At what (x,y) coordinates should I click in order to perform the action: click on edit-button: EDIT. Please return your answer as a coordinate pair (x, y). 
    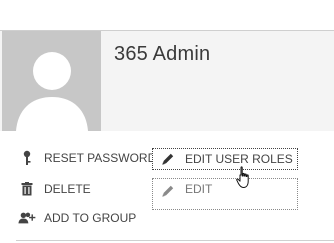
    Looking at the image, I should click on (225, 194).